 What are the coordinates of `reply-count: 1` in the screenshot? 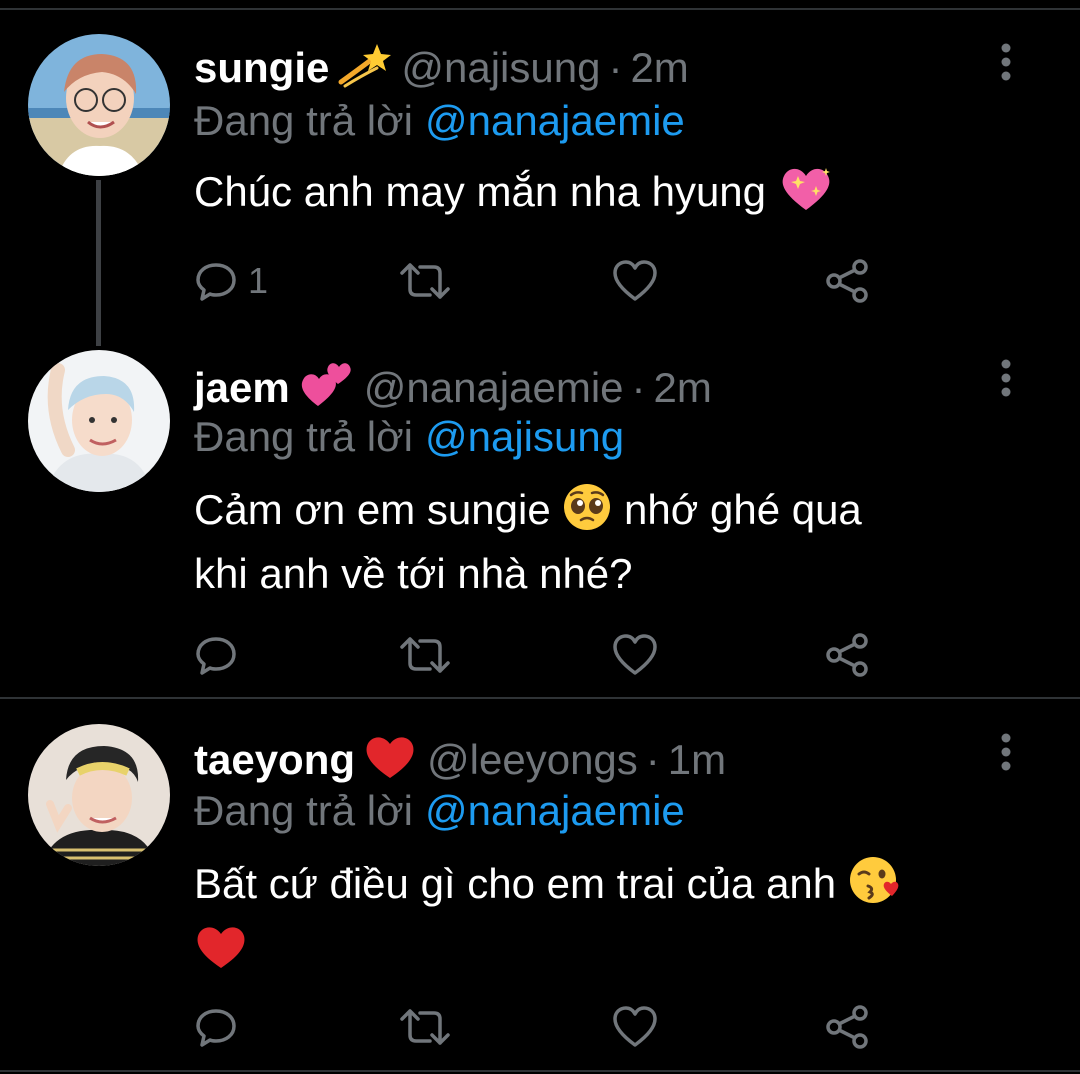 It's located at (258, 280).